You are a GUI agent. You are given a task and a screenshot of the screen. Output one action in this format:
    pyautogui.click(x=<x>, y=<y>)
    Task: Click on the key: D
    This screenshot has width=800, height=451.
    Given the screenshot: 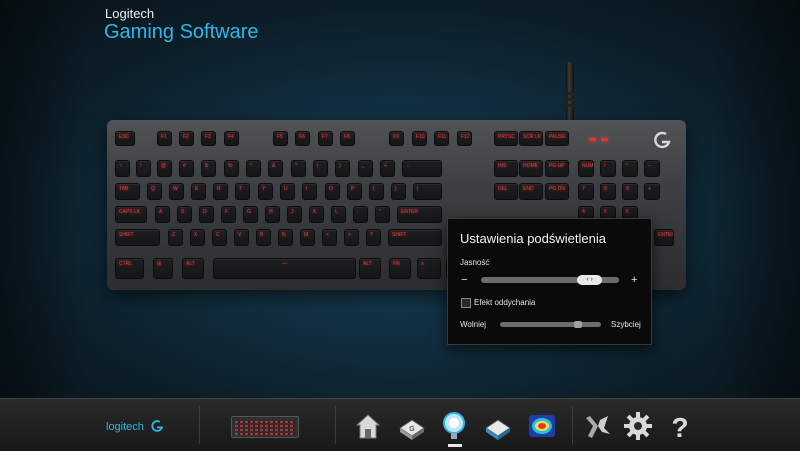 What is the action you would take?
    pyautogui.click(x=206, y=214)
    